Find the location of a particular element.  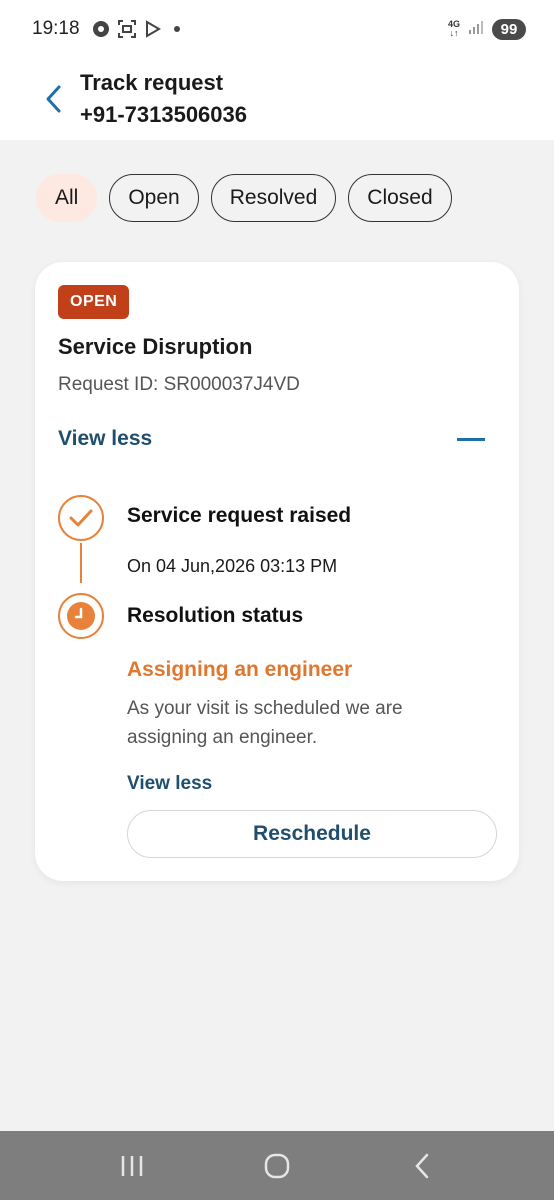

reschedule-button: Reschedule is located at coordinates (312, 834).